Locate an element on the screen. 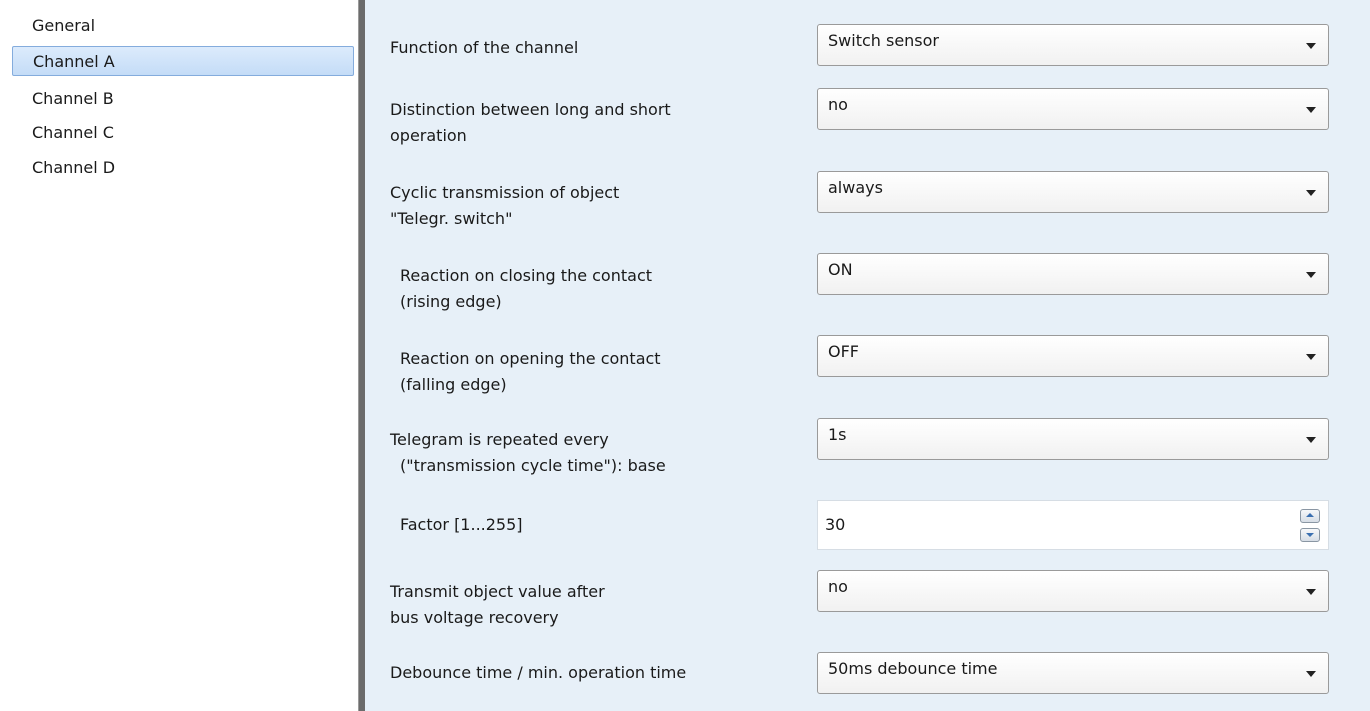 The image size is (1370, 711). function-label: Function of the channel is located at coordinates (484, 48).